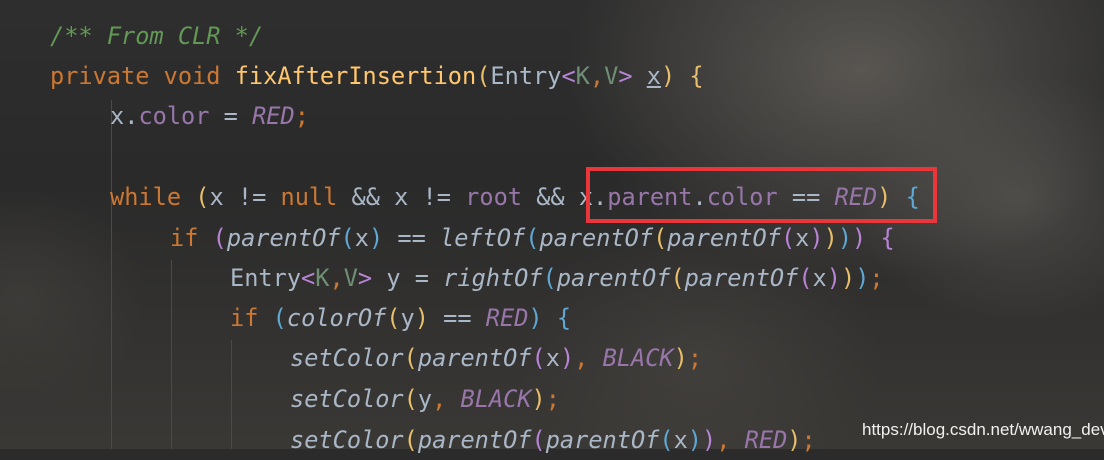 Image resolution: width=1104 pixels, height=460 pixels. Describe the element at coordinates (131, 116) in the screenshot. I see `code-token: .` at that location.